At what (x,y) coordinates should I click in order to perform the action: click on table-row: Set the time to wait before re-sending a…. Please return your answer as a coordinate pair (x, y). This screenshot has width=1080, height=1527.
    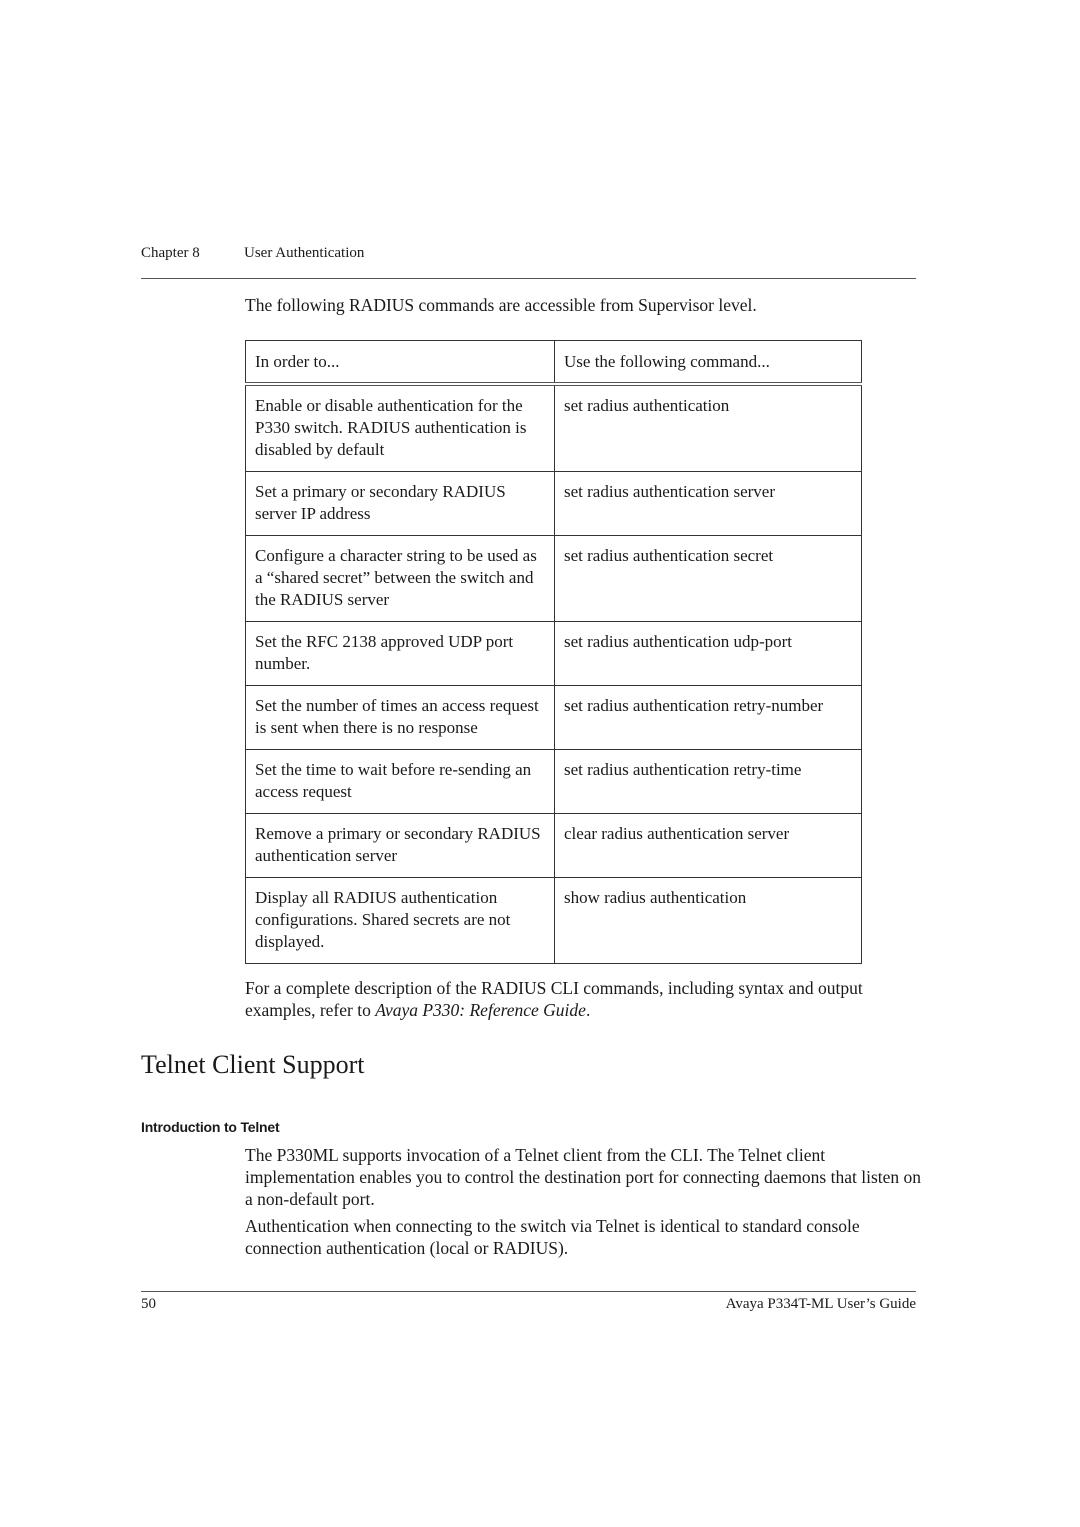
    Looking at the image, I should click on (553, 781).